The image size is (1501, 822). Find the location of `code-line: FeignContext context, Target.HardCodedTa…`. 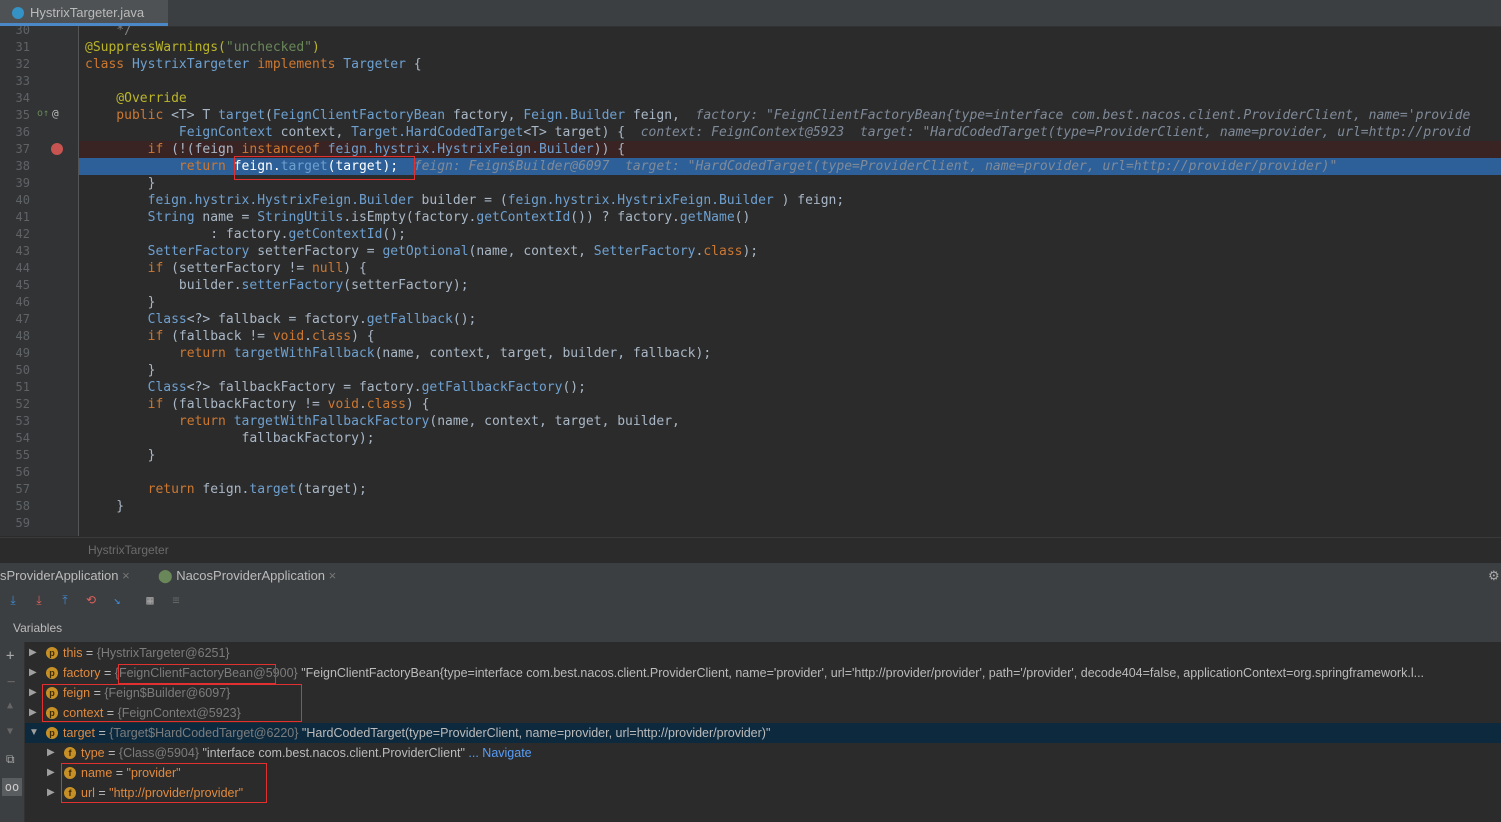

code-line: FeignContext context, Target.HardCodedTa… is located at coordinates (777, 132).